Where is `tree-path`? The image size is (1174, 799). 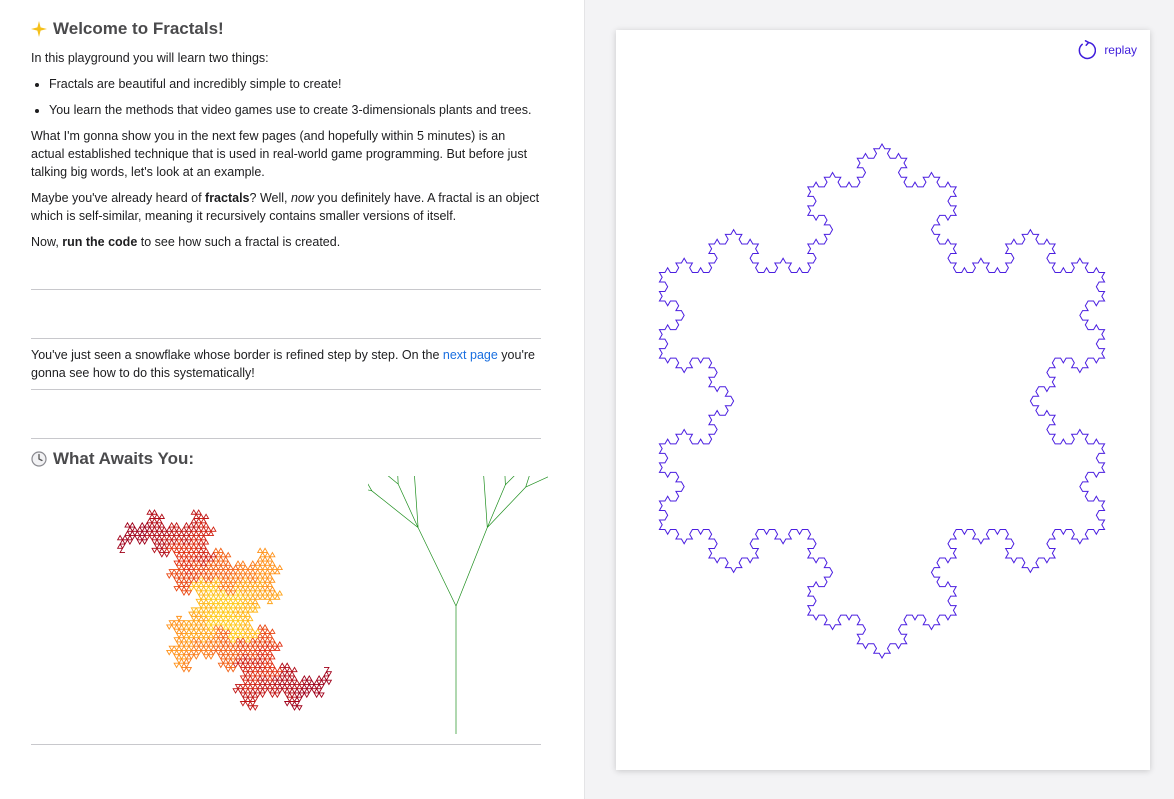
tree-path is located at coordinates (458, 605).